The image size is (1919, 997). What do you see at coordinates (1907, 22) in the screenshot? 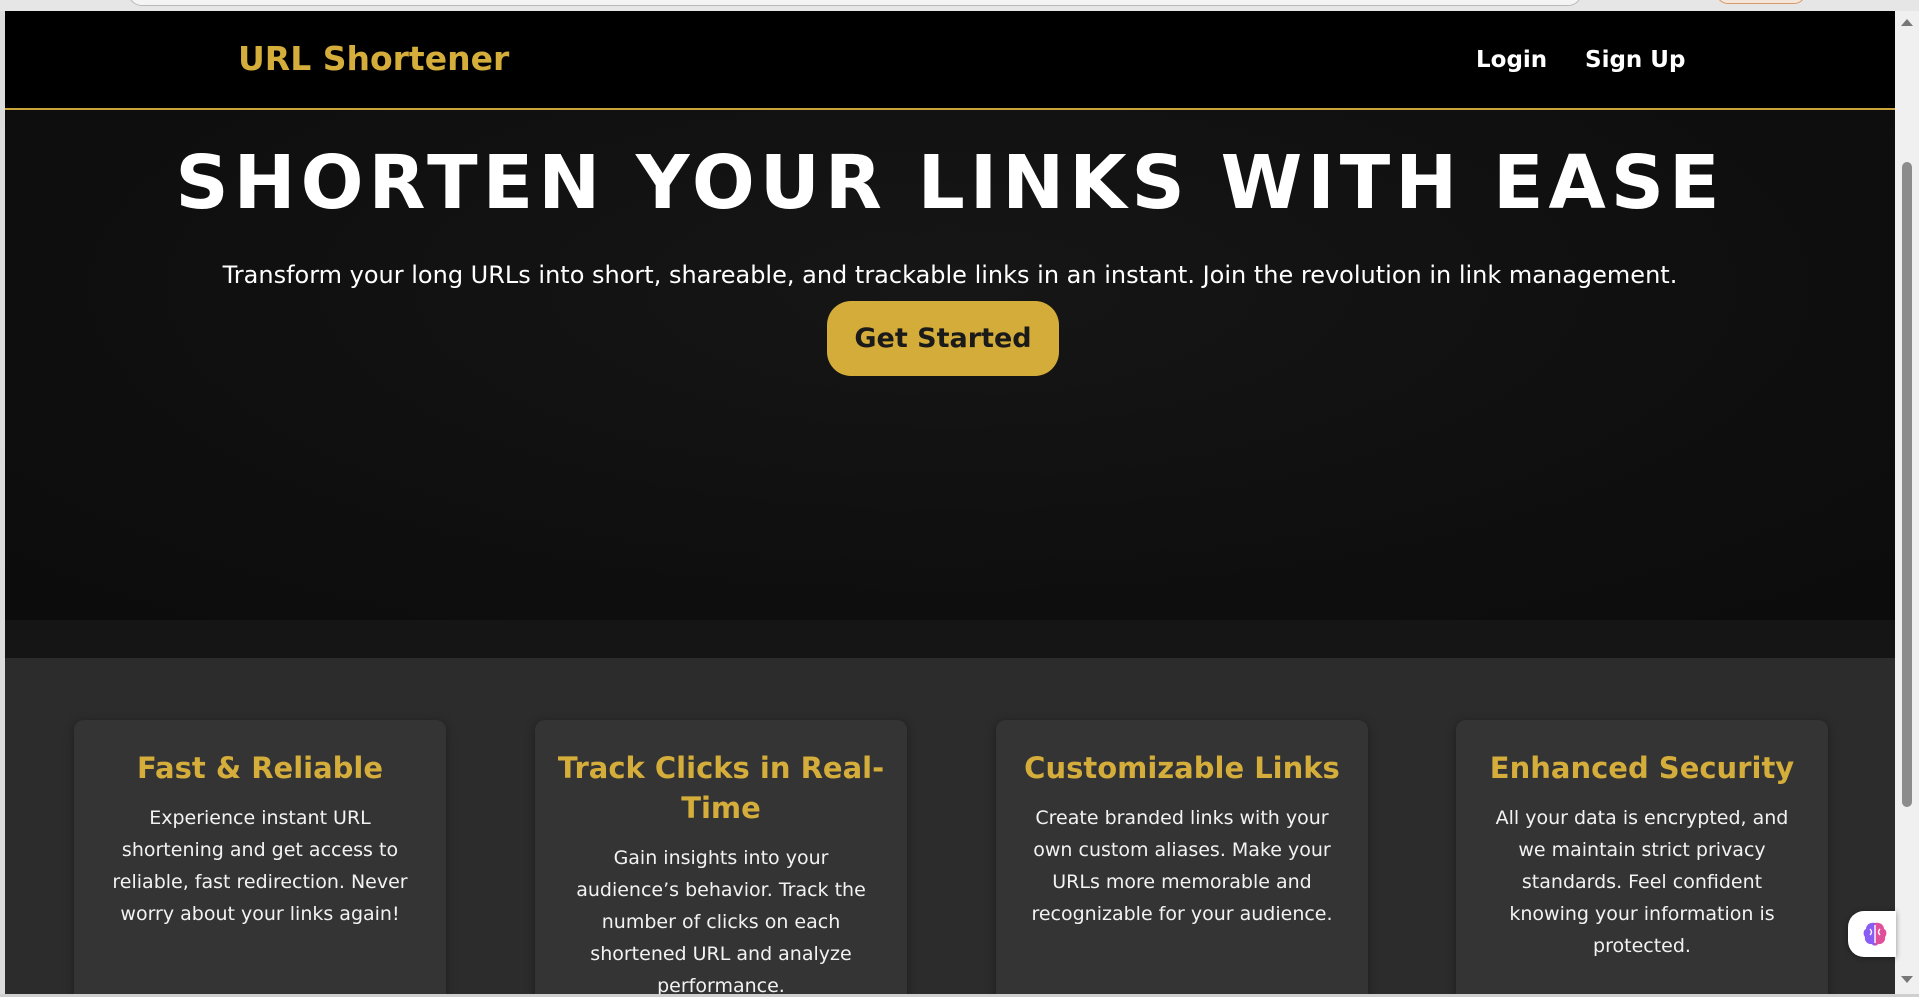
I see `chevron-up-icon` at bounding box center [1907, 22].